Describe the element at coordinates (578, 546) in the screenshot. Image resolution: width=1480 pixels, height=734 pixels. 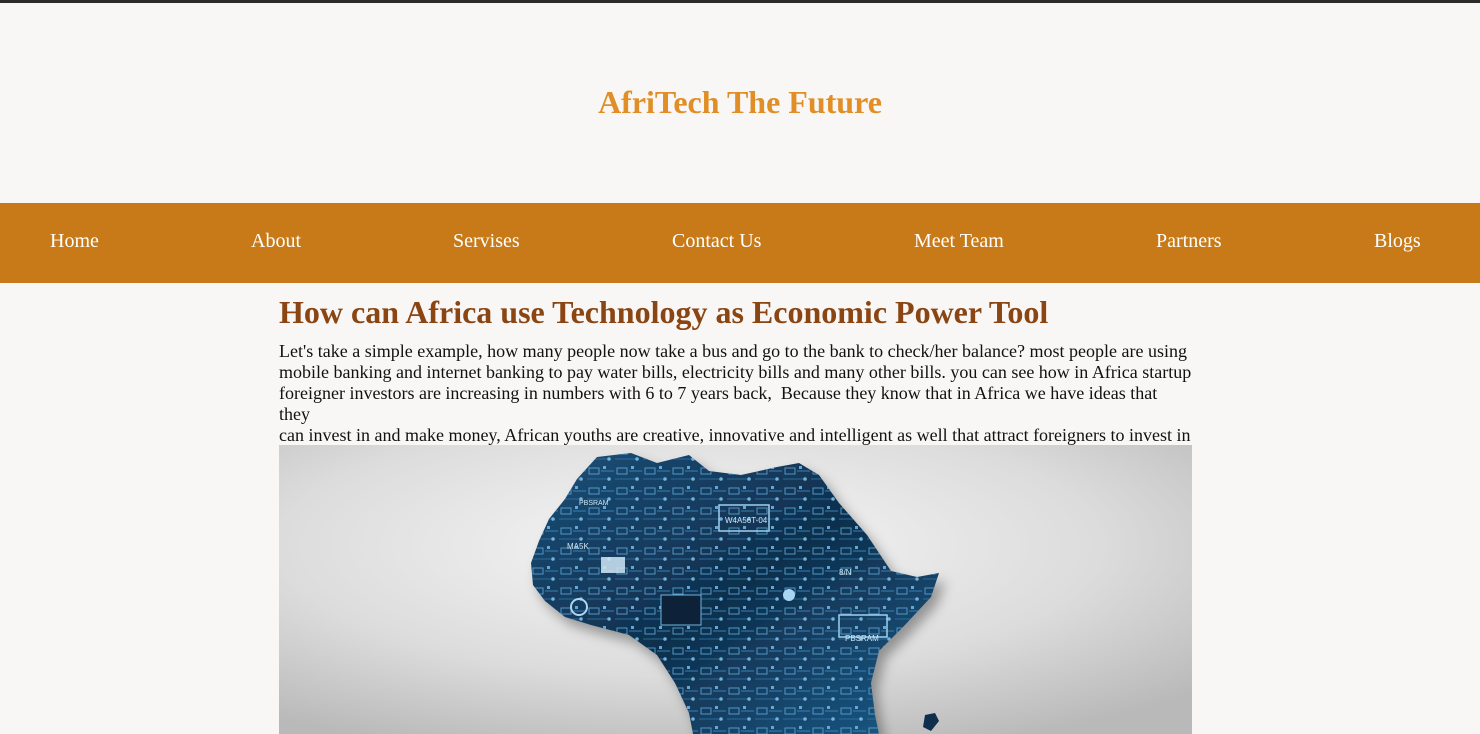
I see `svg-text: MA5K` at that location.